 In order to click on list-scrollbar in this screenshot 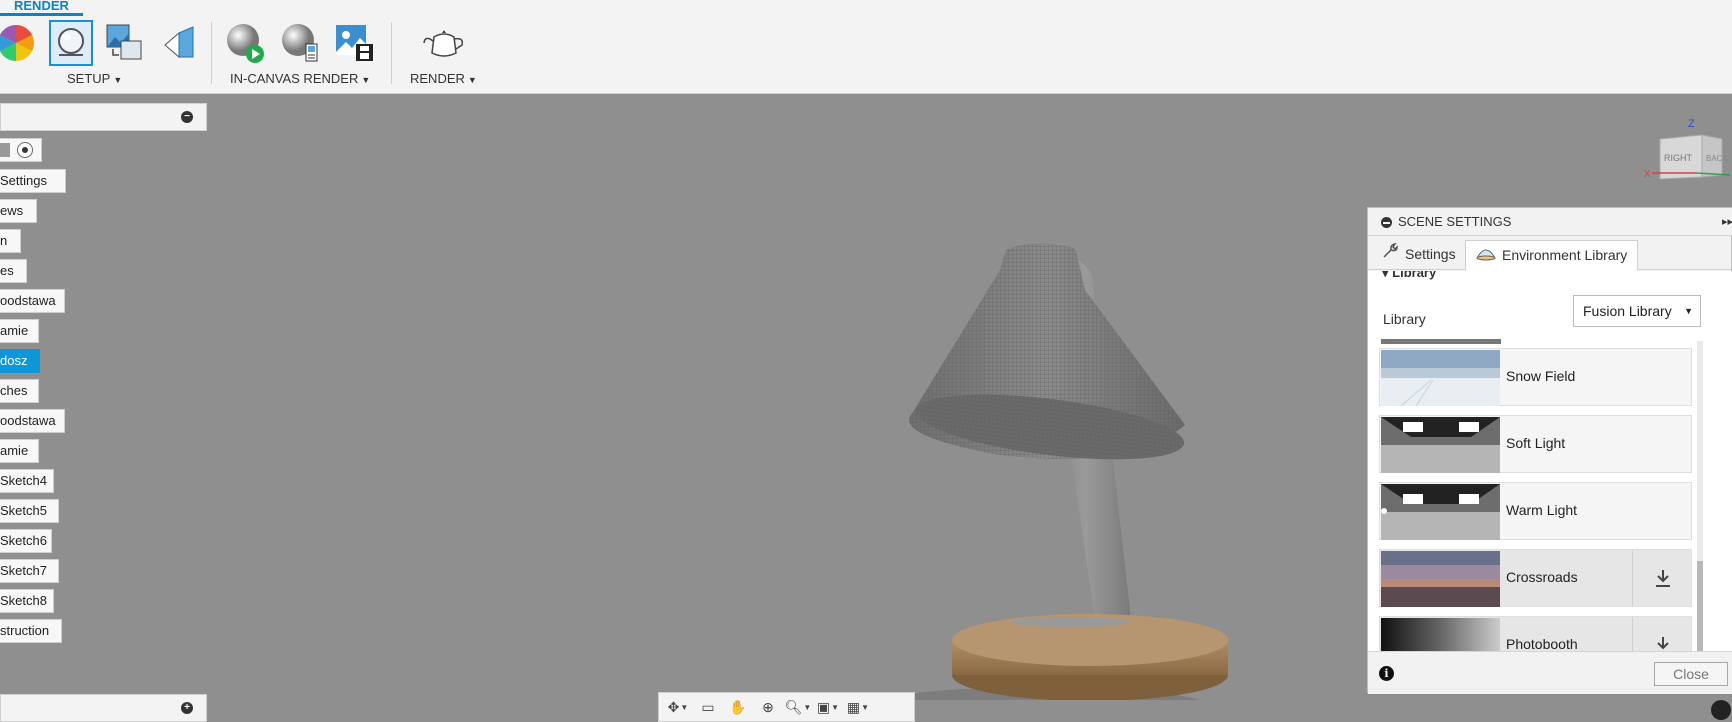, I will do `click(1700, 496)`.